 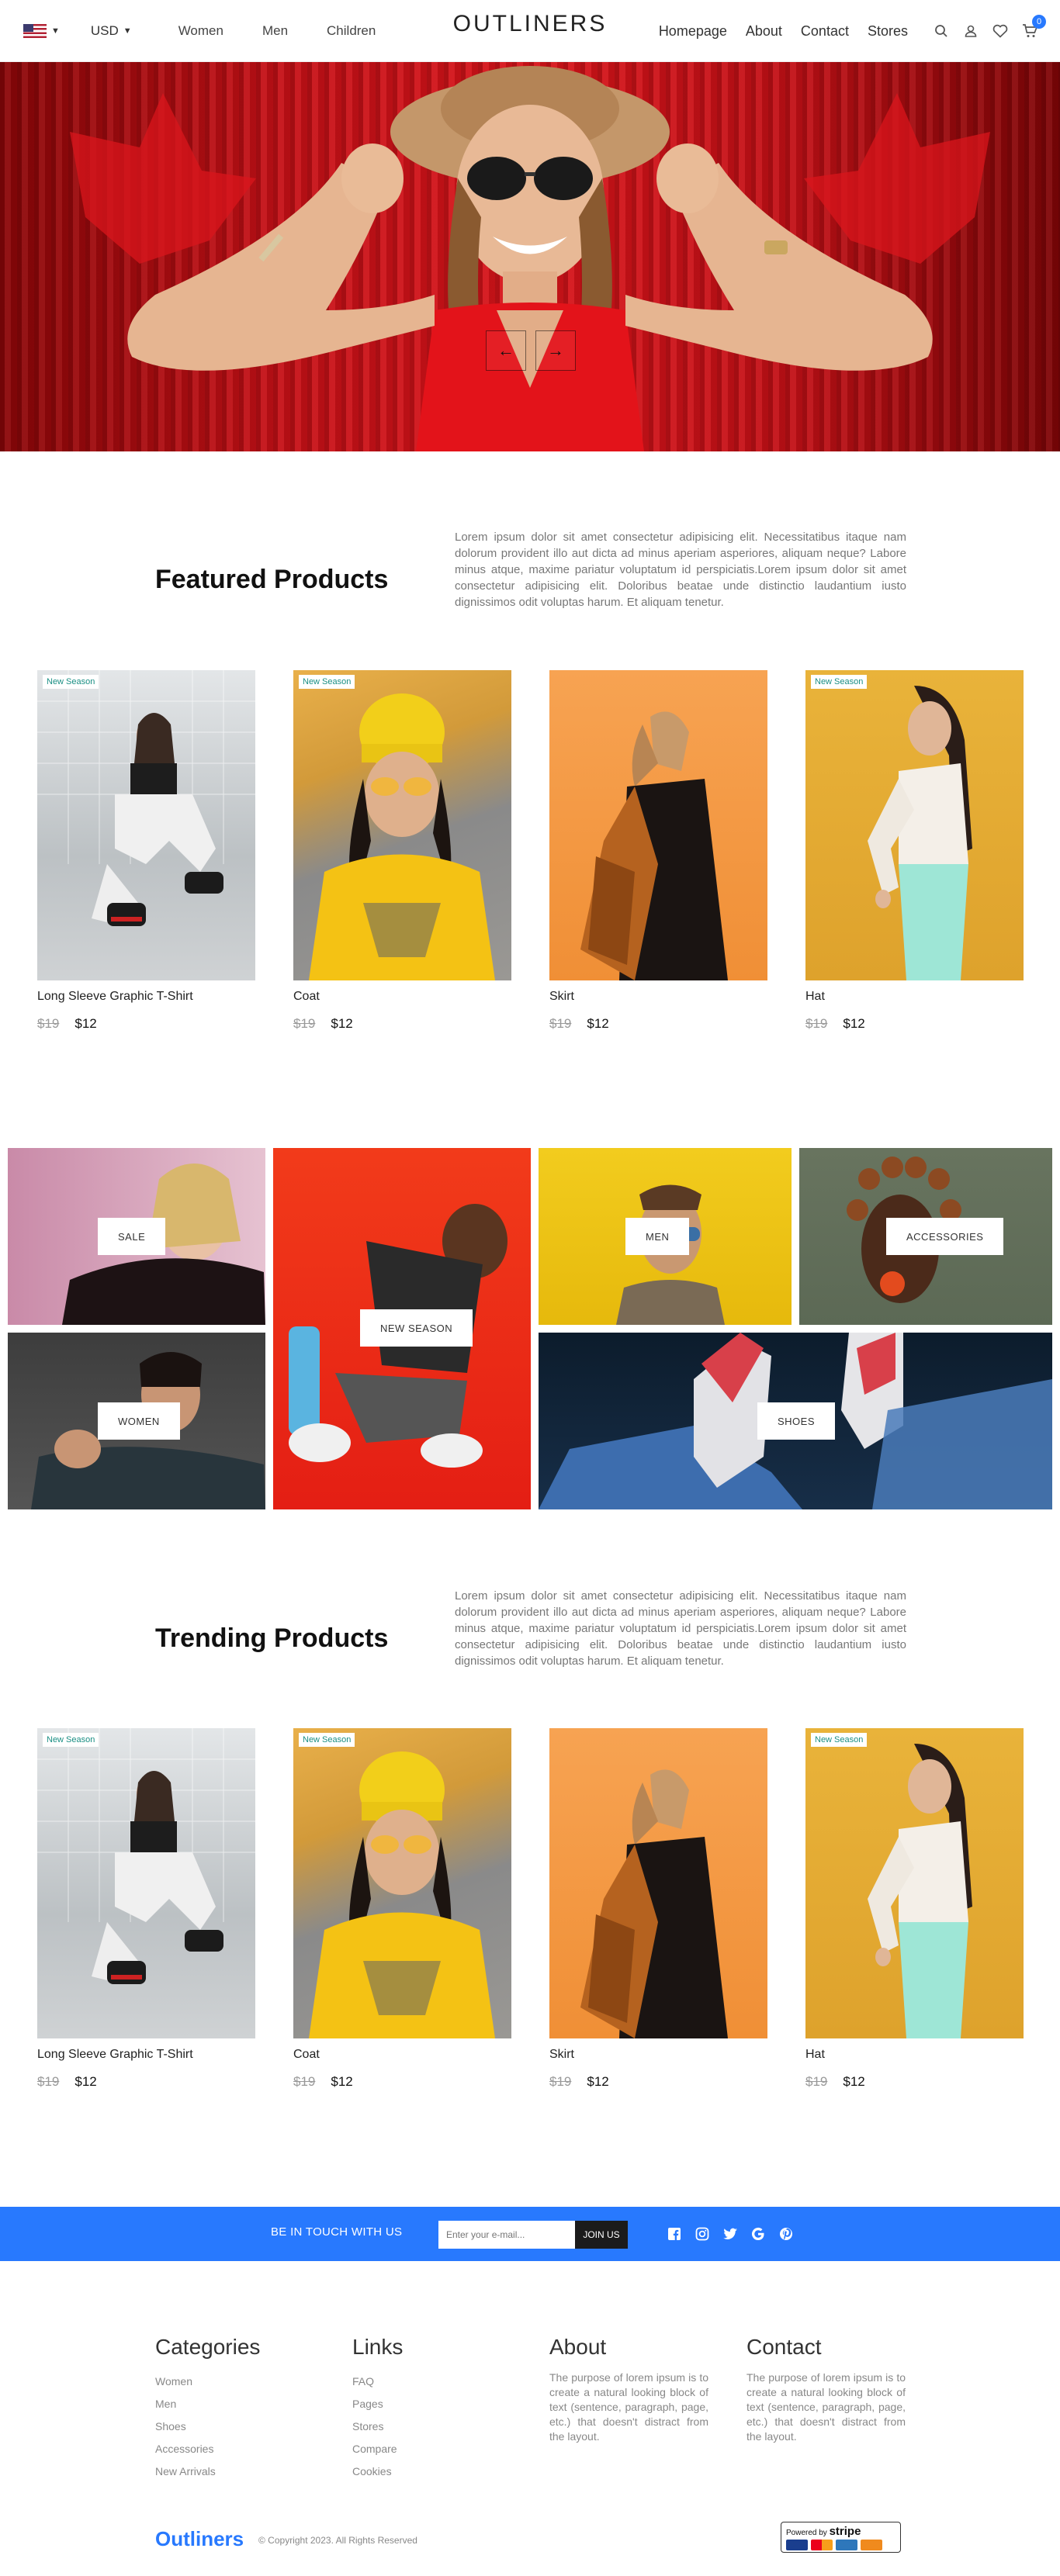 What do you see at coordinates (434, 2449) in the screenshot?
I see `footer-link-compare: Compare` at bounding box center [434, 2449].